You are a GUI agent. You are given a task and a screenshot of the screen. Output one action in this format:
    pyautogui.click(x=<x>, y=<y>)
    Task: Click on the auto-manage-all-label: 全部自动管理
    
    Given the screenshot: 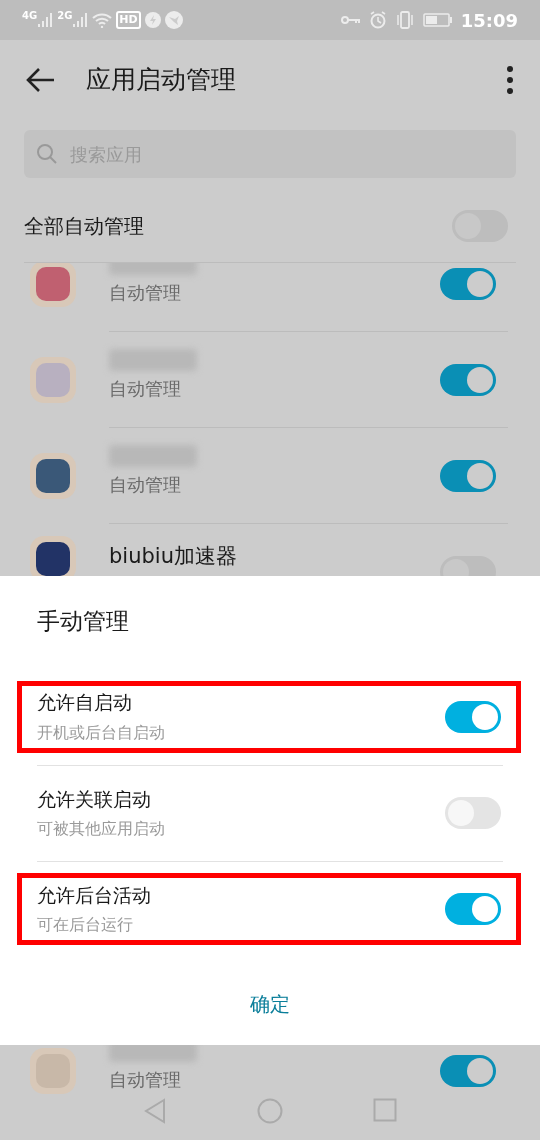 What is the action you would take?
    pyautogui.click(x=84, y=226)
    